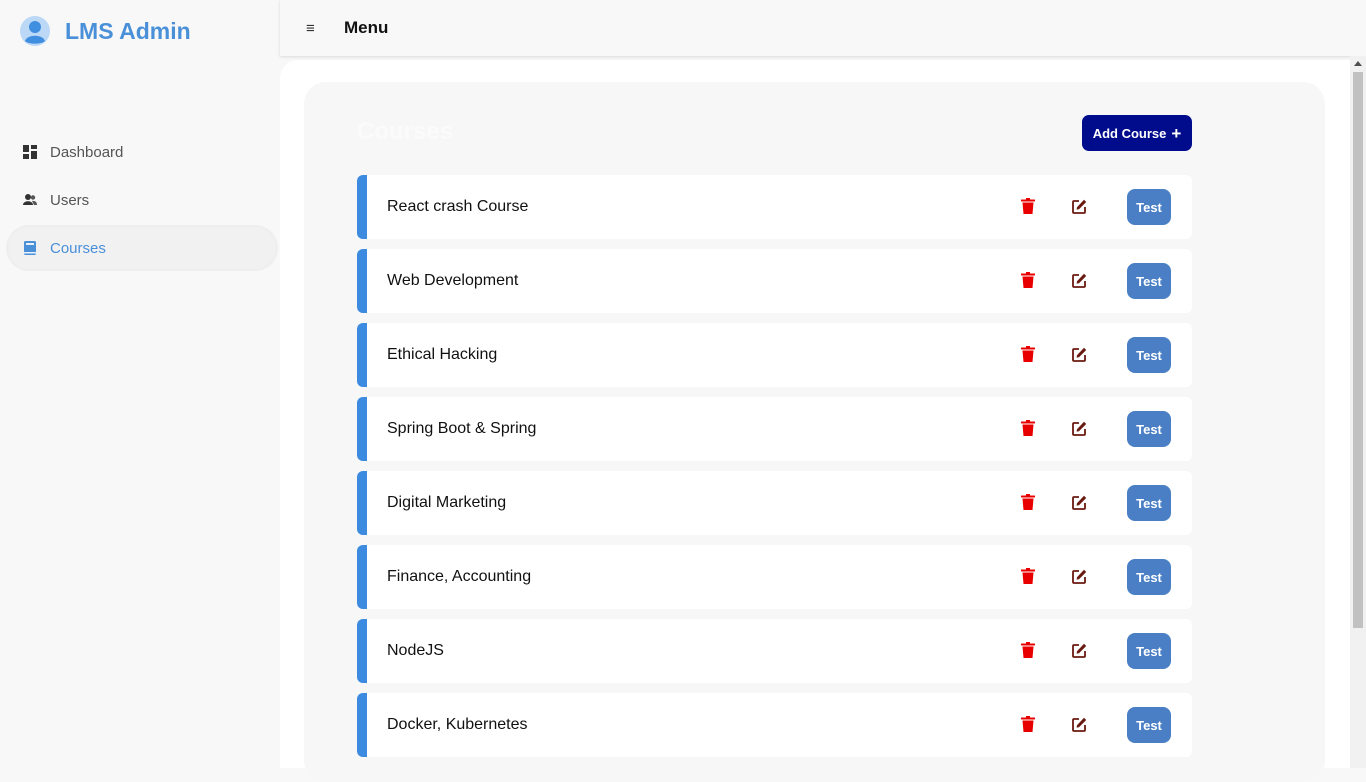 The height and width of the screenshot is (782, 1366). I want to click on hamburger-menu-icon: ≡, so click(313, 28).